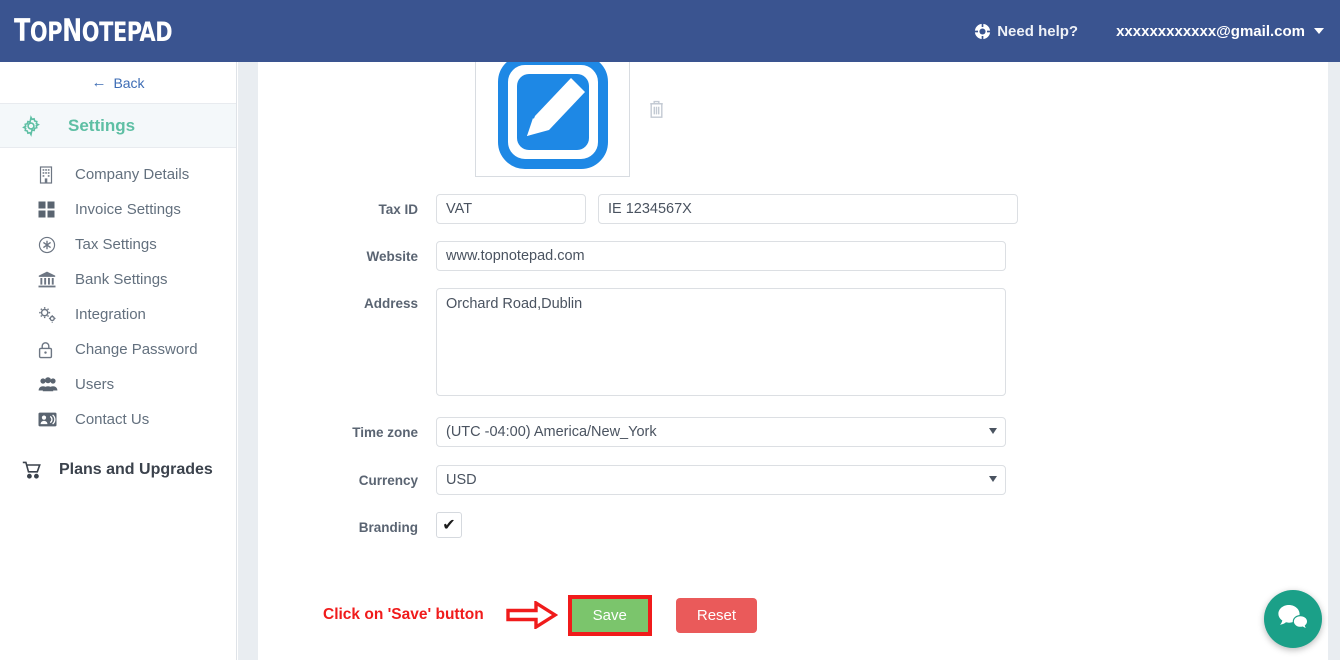 The width and height of the screenshot is (1340, 660). I want to click on save-button-highlight: Save, so click(609, 615).